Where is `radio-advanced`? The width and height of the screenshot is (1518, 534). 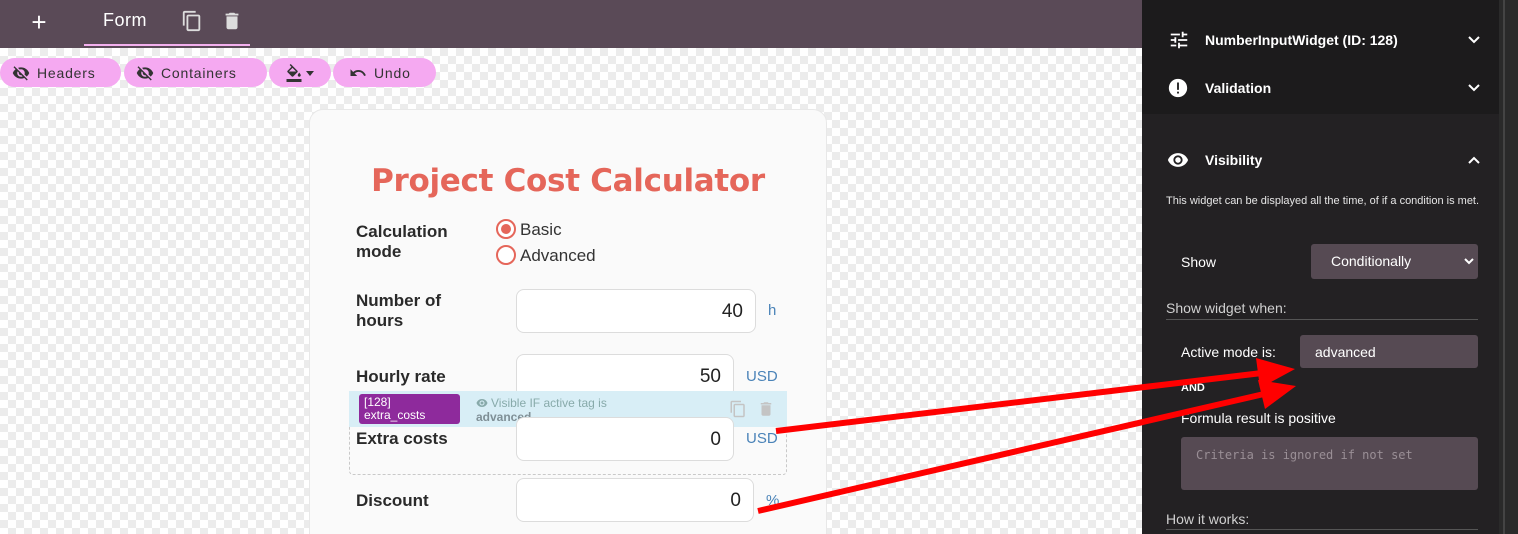 radio-advanced is located at coordinates (506, 255).